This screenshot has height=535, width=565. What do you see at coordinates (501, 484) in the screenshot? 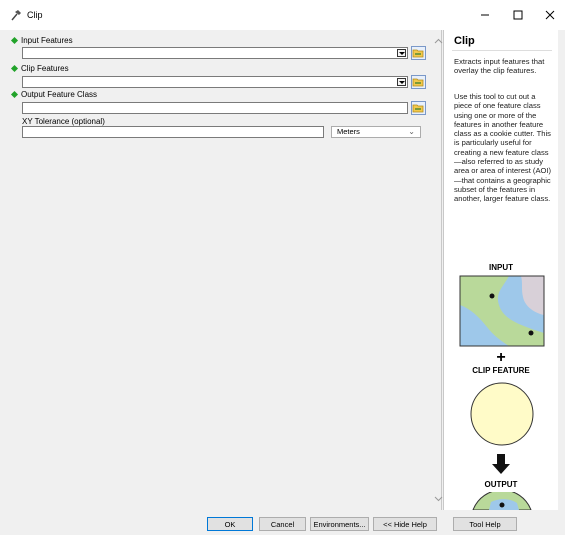
I see `diagram-output-label: OUTPUT` at bounding box center [501, 484].